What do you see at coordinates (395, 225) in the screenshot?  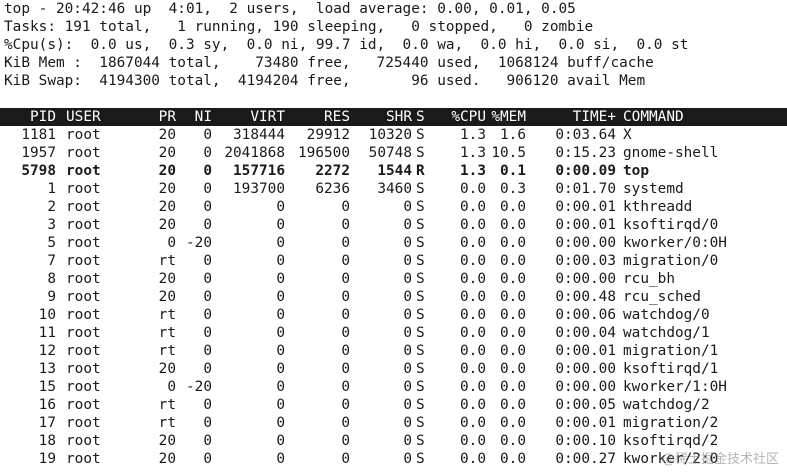 I see `process-row: 3 root 20 0 0 0 0 S 0.0 0.0 0:00.01 ksoftirqd/0` at bounding box center [395, 225].